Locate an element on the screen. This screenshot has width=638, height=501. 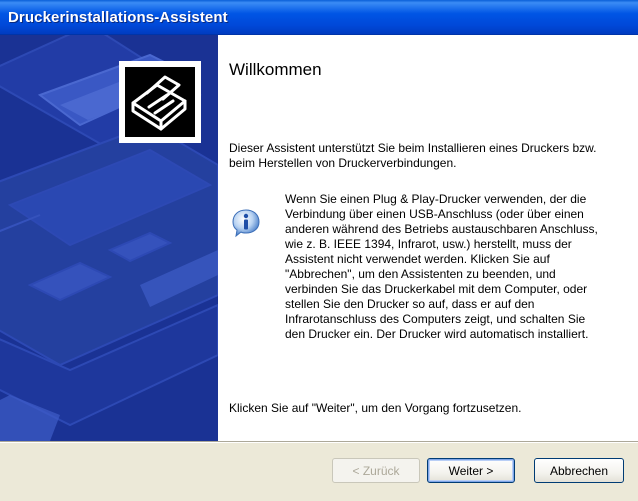
cancel-button: Abbrechen is located at coordinates (579, 470).